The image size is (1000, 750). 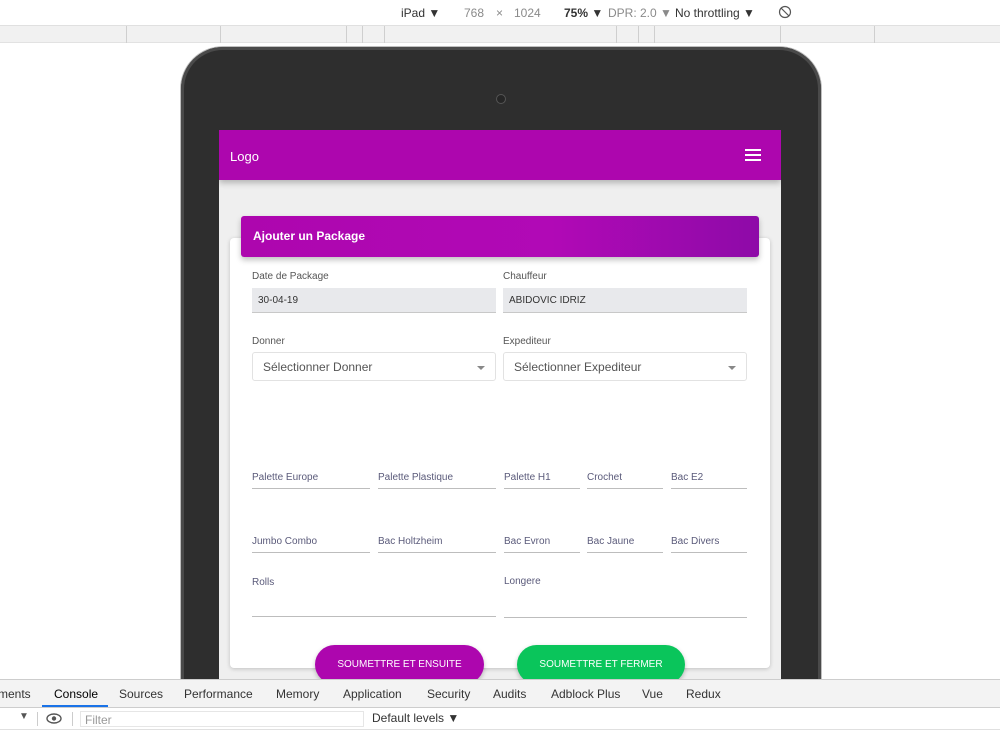 I want to click on driver-field: ABIDOVIC IDRIZ, so click(x=625, y=300).